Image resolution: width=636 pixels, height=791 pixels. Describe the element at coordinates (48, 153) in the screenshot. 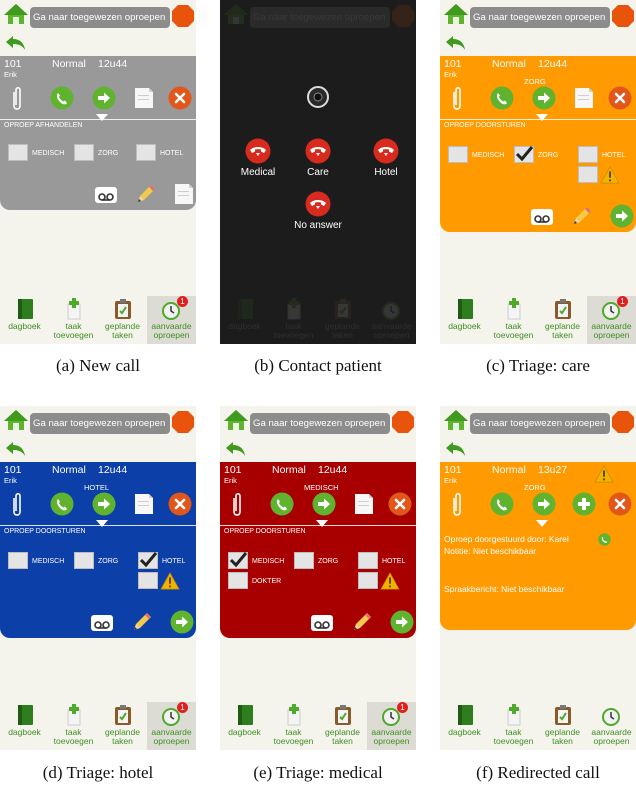

I see `checkbox-label-medisch: MEDISCH` at that location.